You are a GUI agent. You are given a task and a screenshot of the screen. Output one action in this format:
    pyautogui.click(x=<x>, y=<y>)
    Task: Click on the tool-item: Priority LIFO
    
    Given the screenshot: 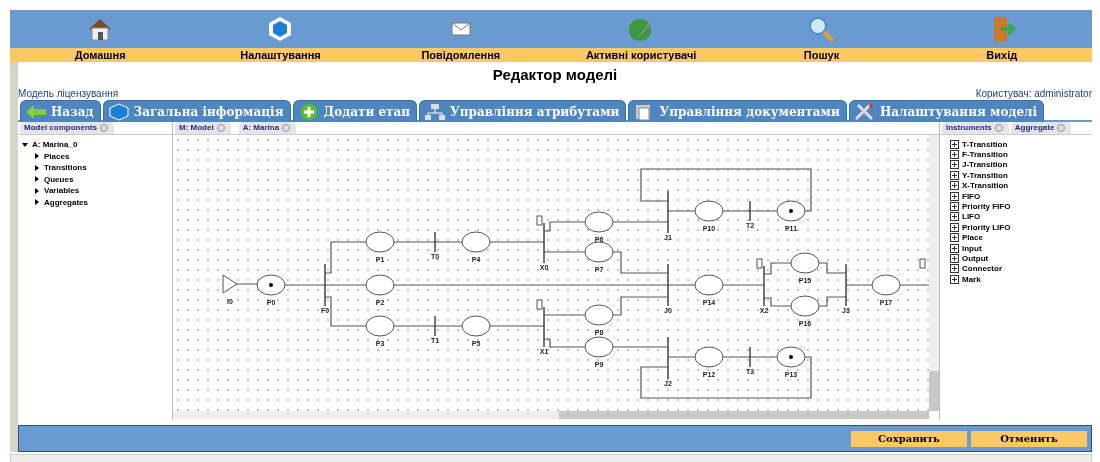 What is the action you would take?
    pyautogui.click(x=986, y=227)
    